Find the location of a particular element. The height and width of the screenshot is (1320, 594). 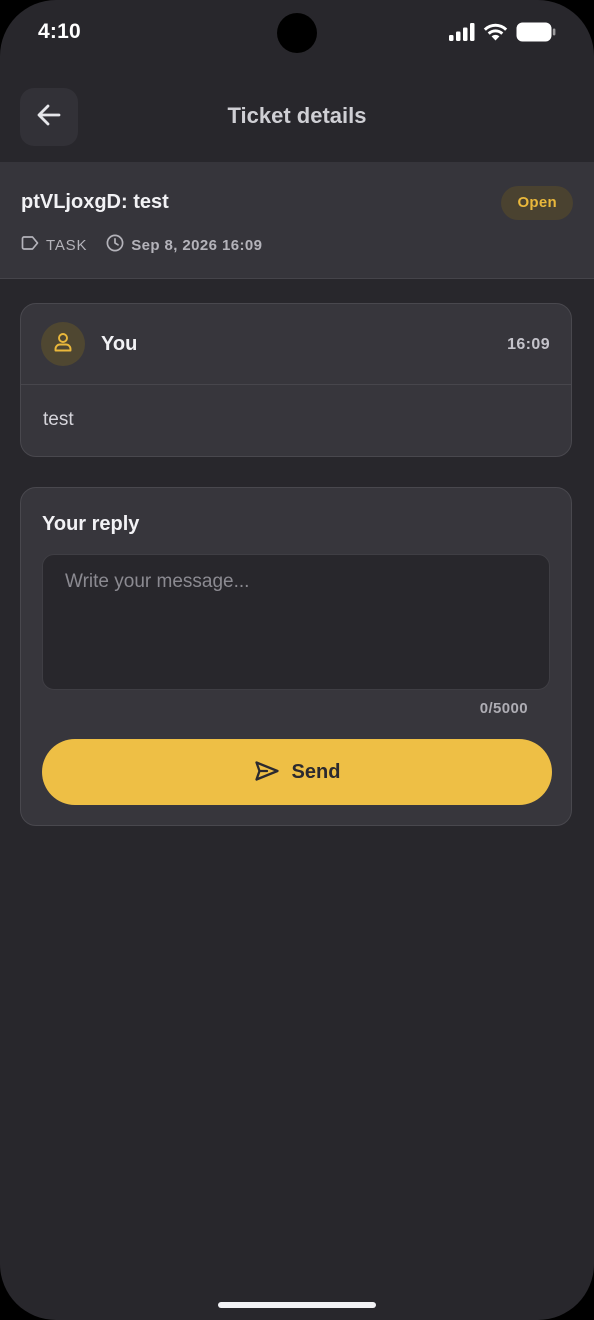

status-badge: Open is located at coordinates (537, 203).